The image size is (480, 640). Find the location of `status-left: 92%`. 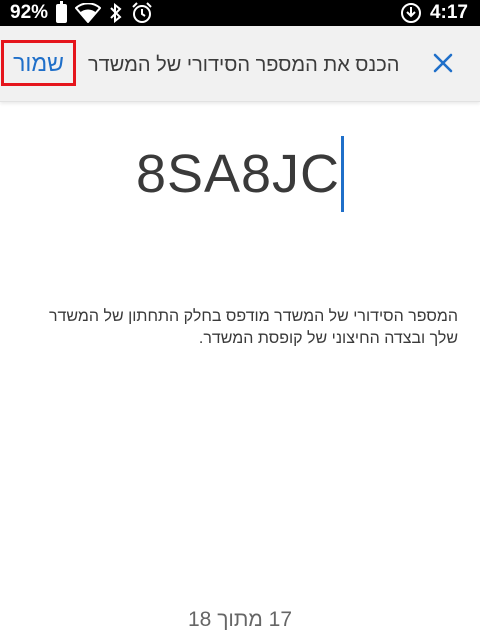

status-left: 92% is located at coordinates (81, 12).